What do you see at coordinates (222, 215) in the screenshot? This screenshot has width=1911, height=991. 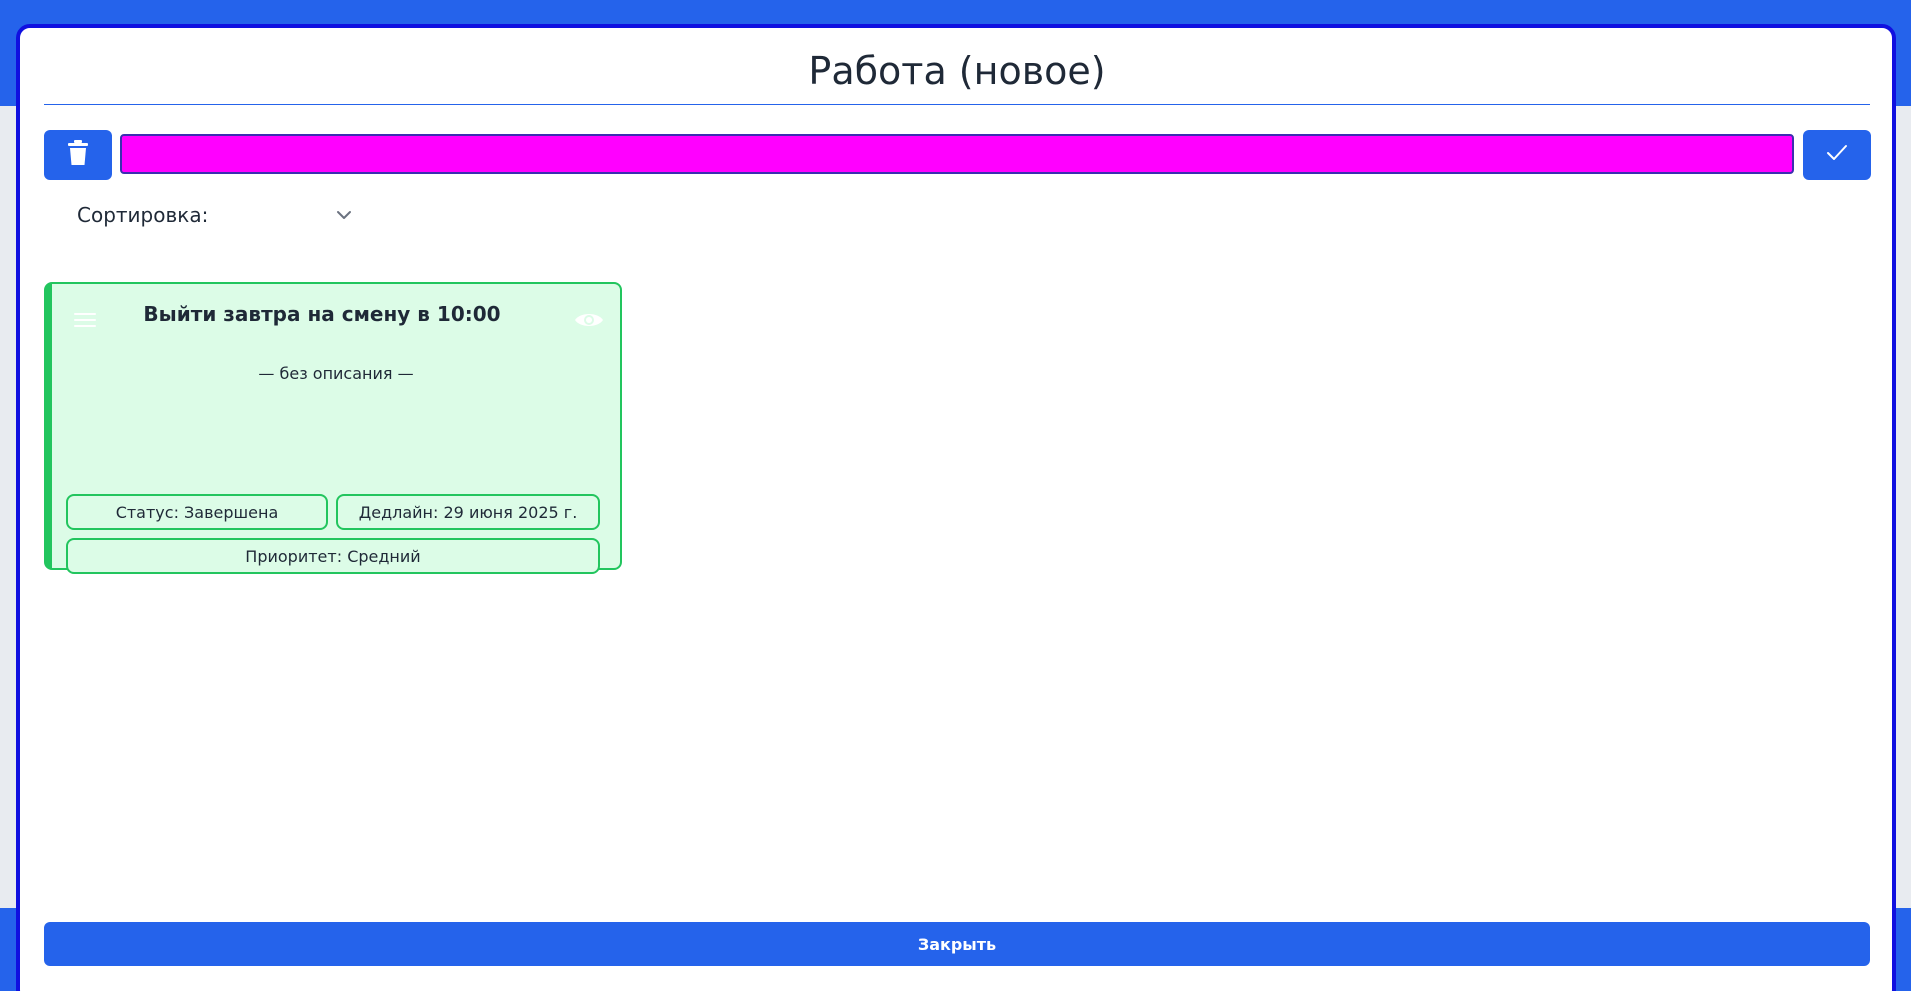 I see `sort-select: Сортировка:` at bounding box center [222, 215].